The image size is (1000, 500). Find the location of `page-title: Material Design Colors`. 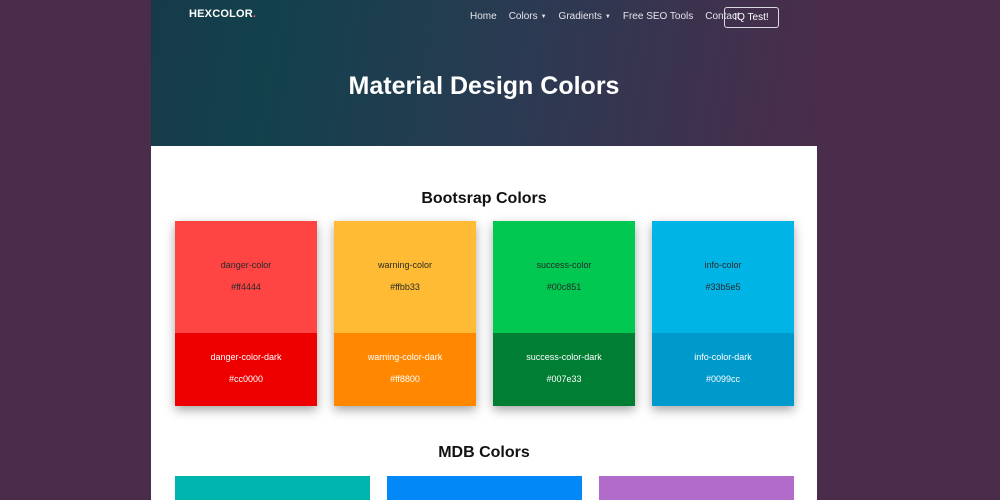

page-title: Material Design Colors is located at coordinates (484, 86).